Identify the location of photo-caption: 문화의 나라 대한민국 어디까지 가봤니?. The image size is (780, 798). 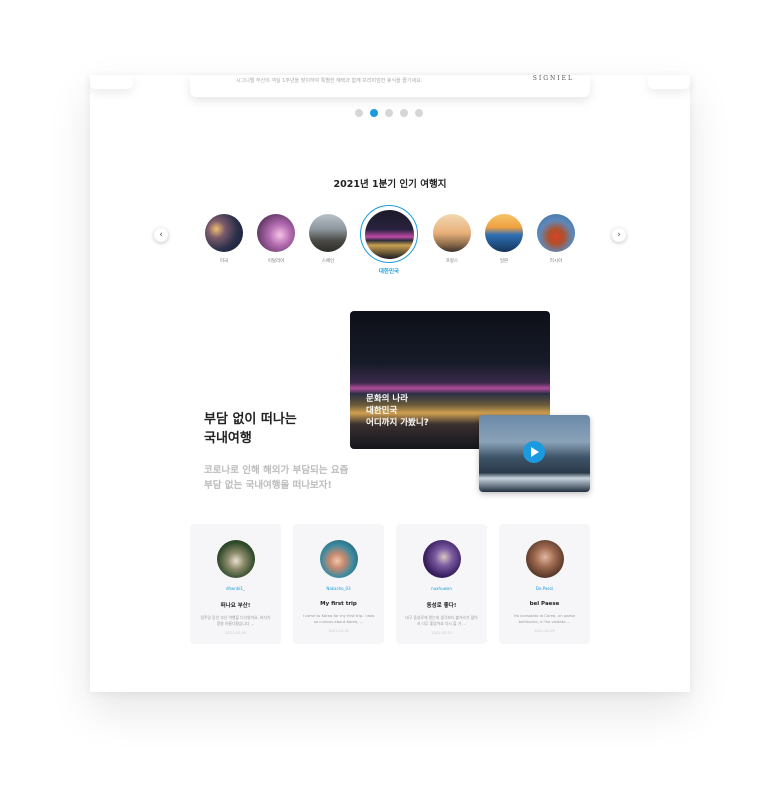
(397, 411).